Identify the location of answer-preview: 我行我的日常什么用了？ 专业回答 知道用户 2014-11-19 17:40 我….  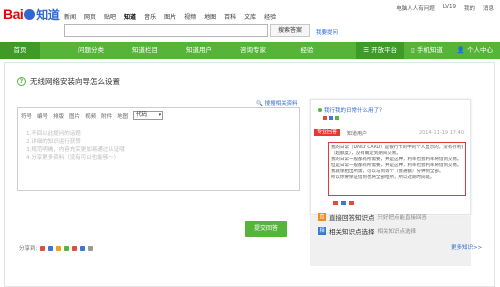
(390, 157).